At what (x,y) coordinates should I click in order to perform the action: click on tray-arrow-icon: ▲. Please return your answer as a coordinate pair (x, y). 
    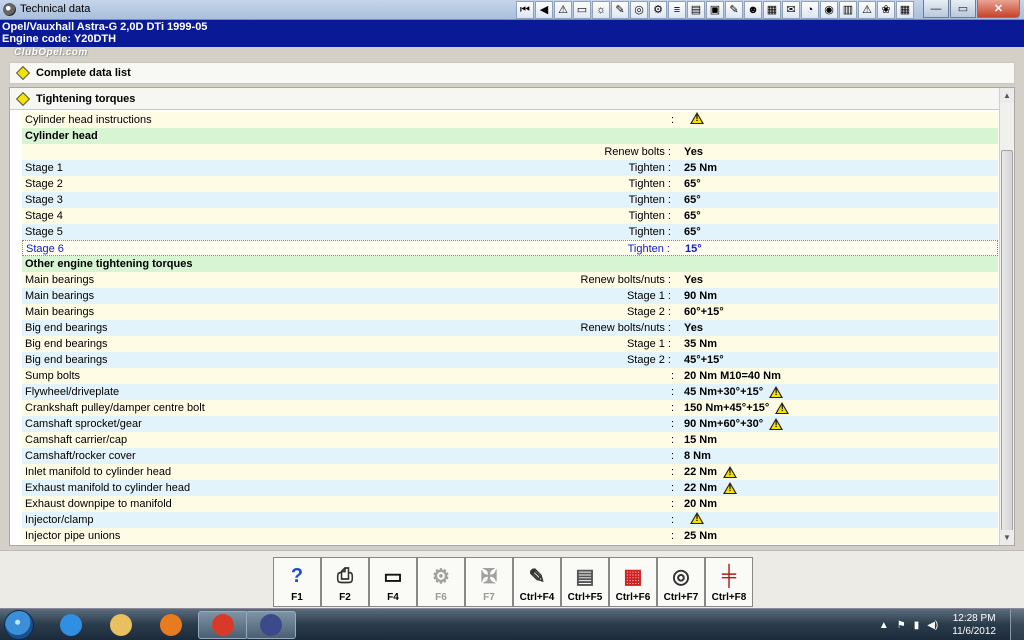
    Looking at the image, I should click on (884, 625).